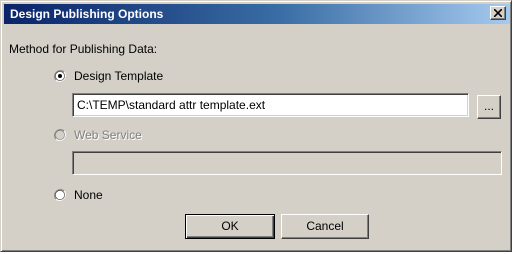 Image resolution: width=514 pixels, height=254 pixels. What do you see at coordinates (83, 49) in the screenshot?
I see `method-group-label: Method for Publishing Data:` at bounding box center [83, 49].